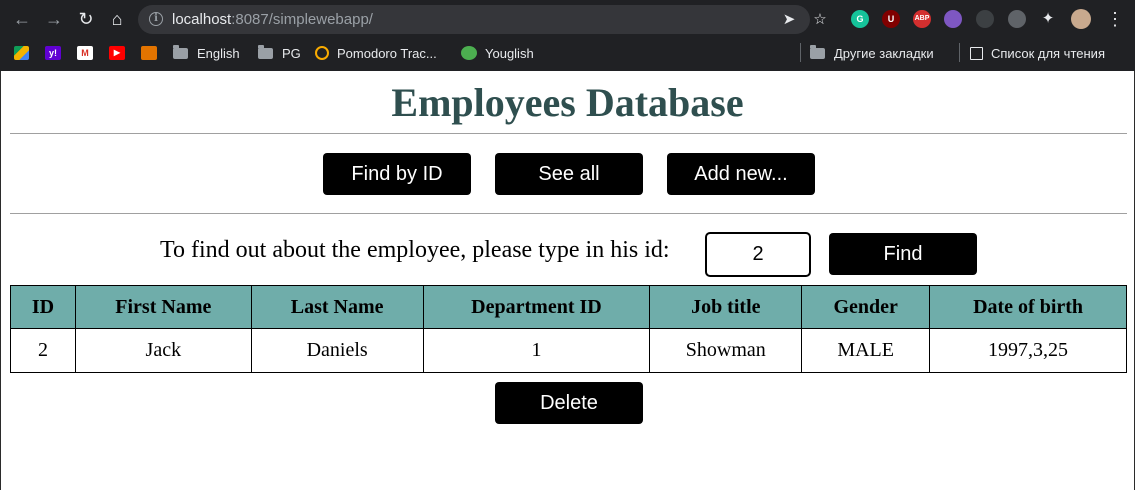 The image size is (1135, 490). What do you see at coordinates (903, 254) in the screenshot?
I see `find-button: Find` at bounding box center [903, 254].